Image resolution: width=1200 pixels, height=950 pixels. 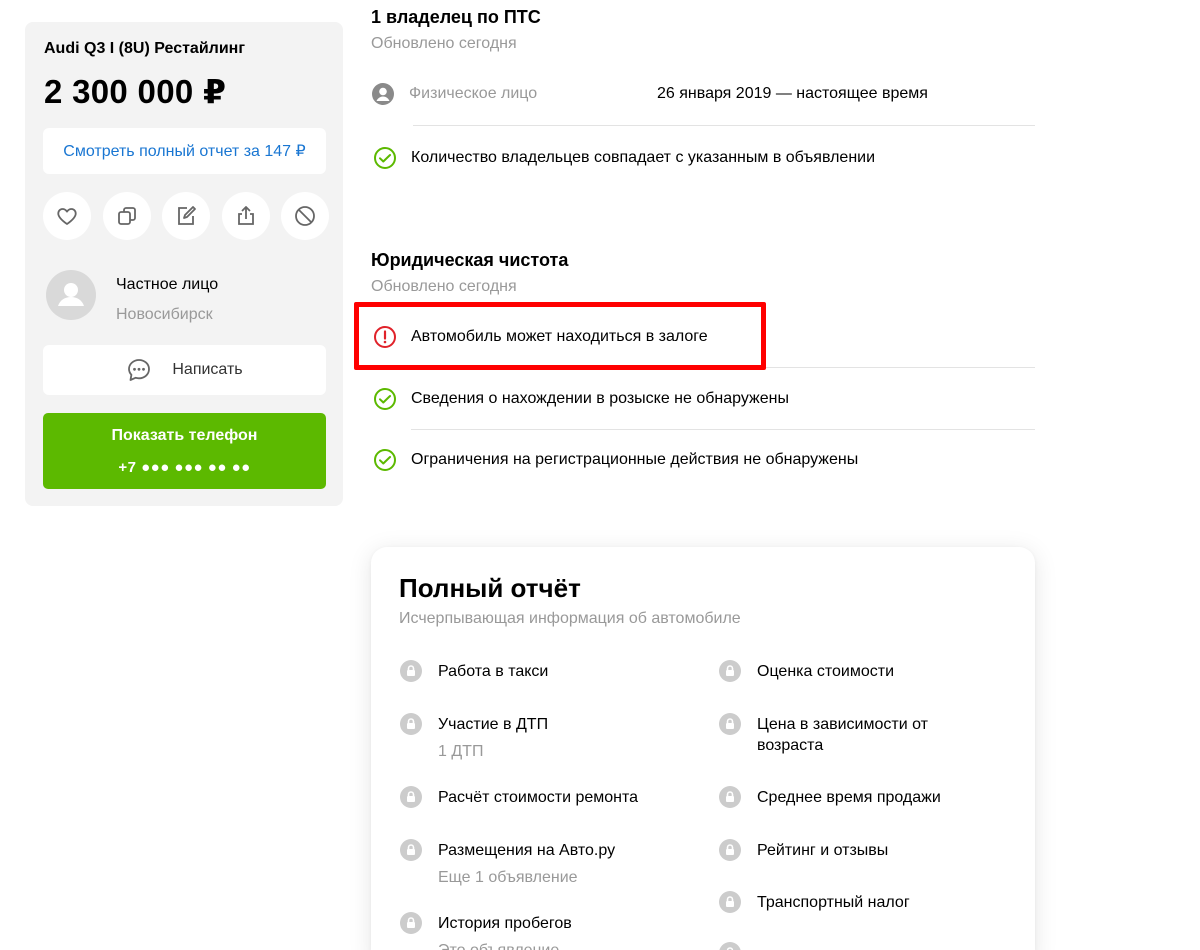 I want to click on user-icon, so click(x=71, y=294).